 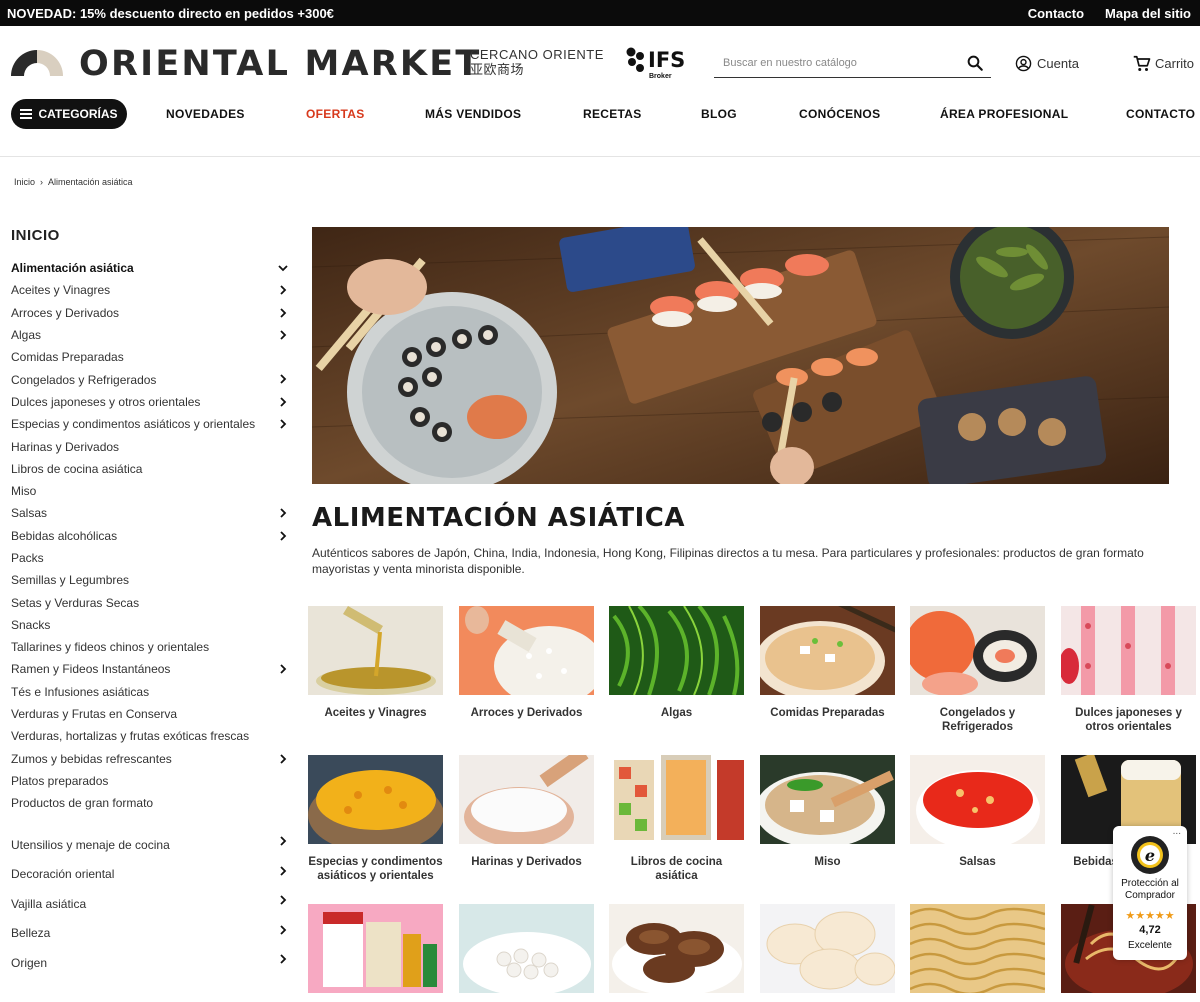 What do you see at coordinates (676, 869) in the screenshot?
I see `category-label: Libros de cocina asiática` at bounding box center [676, 869].